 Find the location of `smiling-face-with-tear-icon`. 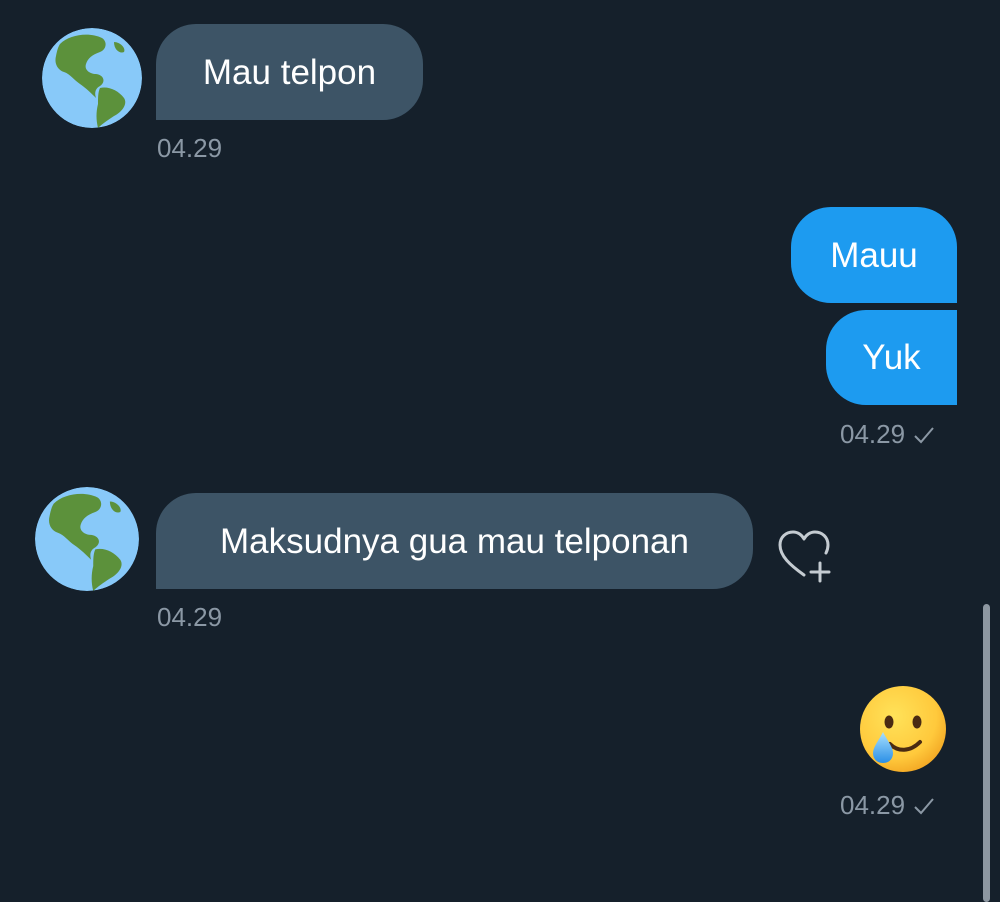

smiling-face-with-tear-icon is located at coordinates (903, 729).